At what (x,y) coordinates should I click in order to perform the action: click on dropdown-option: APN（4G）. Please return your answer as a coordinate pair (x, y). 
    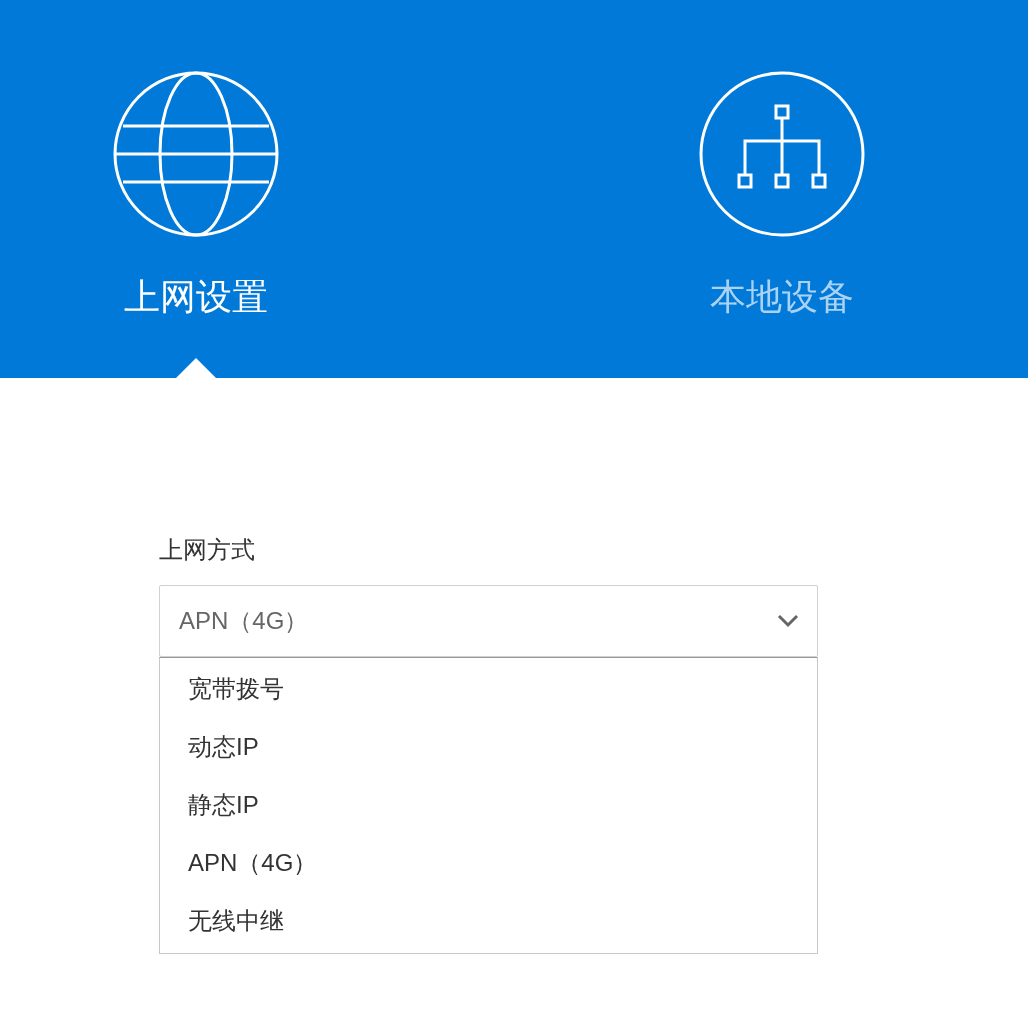
    Looking at the image, I should click on (488, 863).